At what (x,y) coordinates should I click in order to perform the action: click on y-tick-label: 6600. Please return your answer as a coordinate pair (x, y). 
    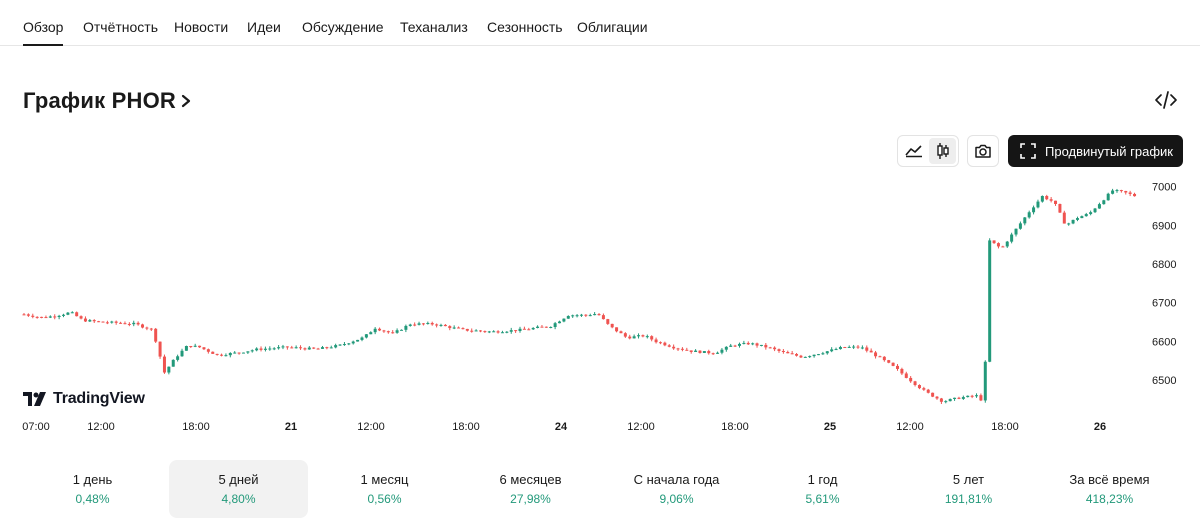
    Looking at the image, I should click on (1164, 342).